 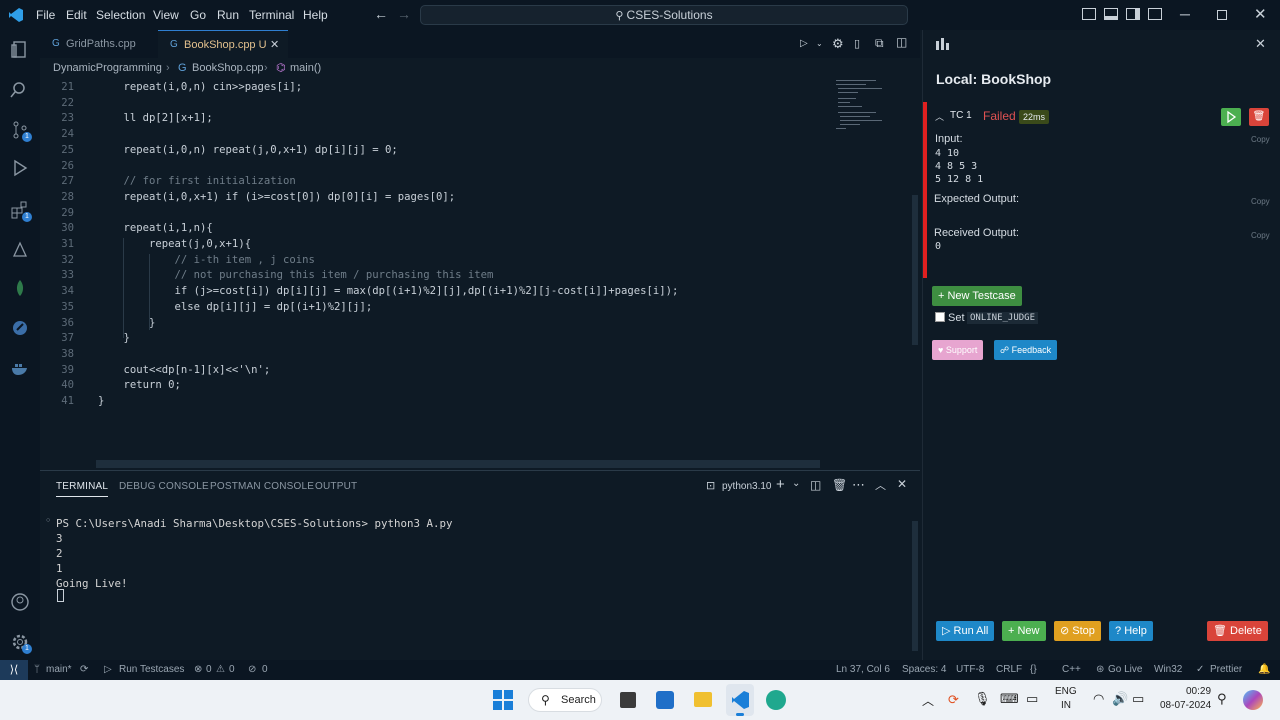 What do you see at coordinates (45, 15) in the screenshot?
I see `menu-file: File` at bounding box center [45, 15].